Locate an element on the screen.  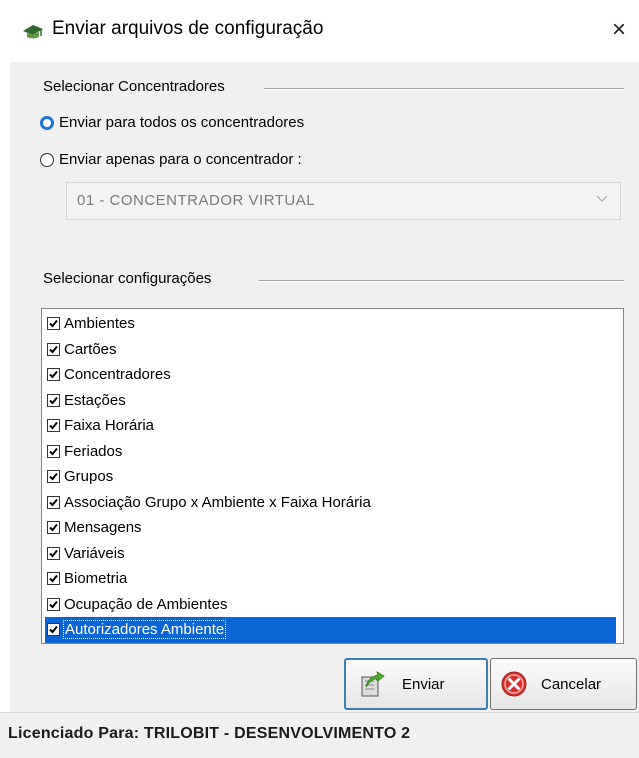
send-button: Enviar is located at coordinates (416, 684).